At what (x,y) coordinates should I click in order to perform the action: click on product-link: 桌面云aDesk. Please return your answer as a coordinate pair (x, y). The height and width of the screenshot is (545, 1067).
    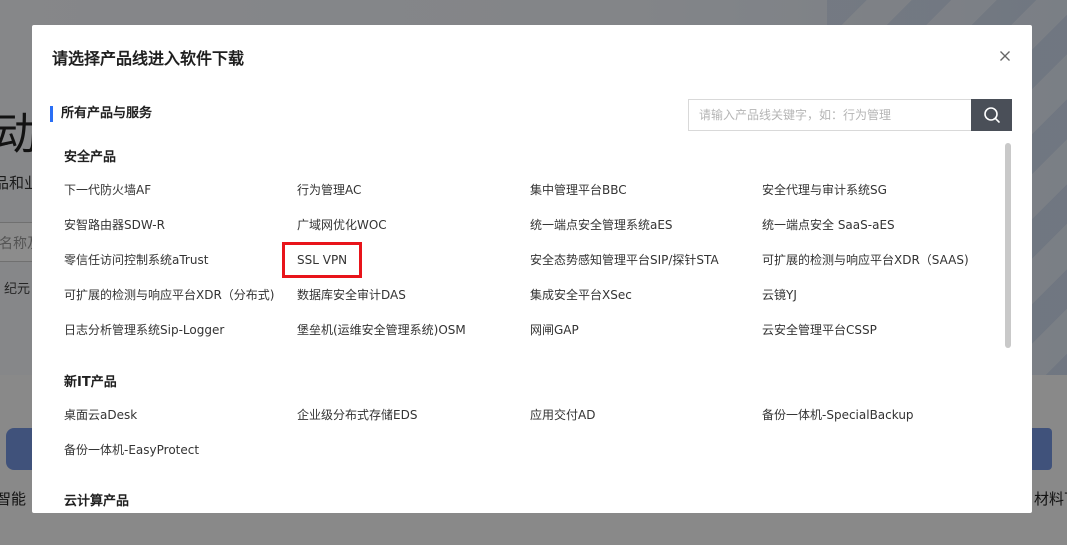
    Looking at the image, I should click on (180, 415).